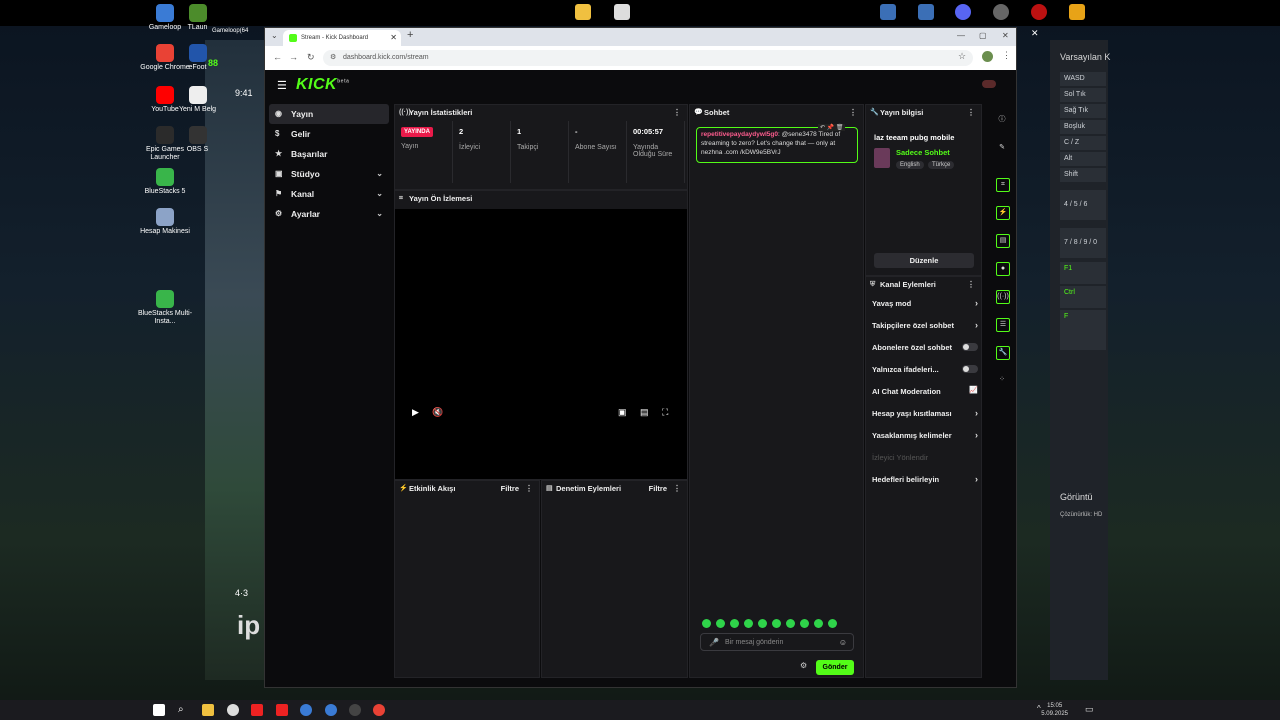  I want to click on channel-action-row: Yavaş mod ›, so click(925, 303).